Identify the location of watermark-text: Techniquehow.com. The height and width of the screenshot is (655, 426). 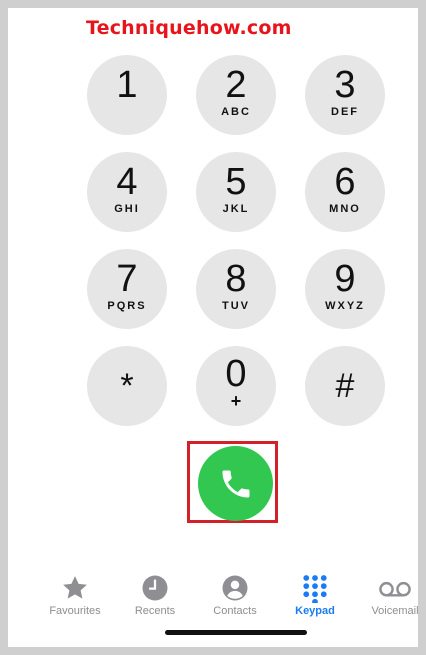
(189, 28).